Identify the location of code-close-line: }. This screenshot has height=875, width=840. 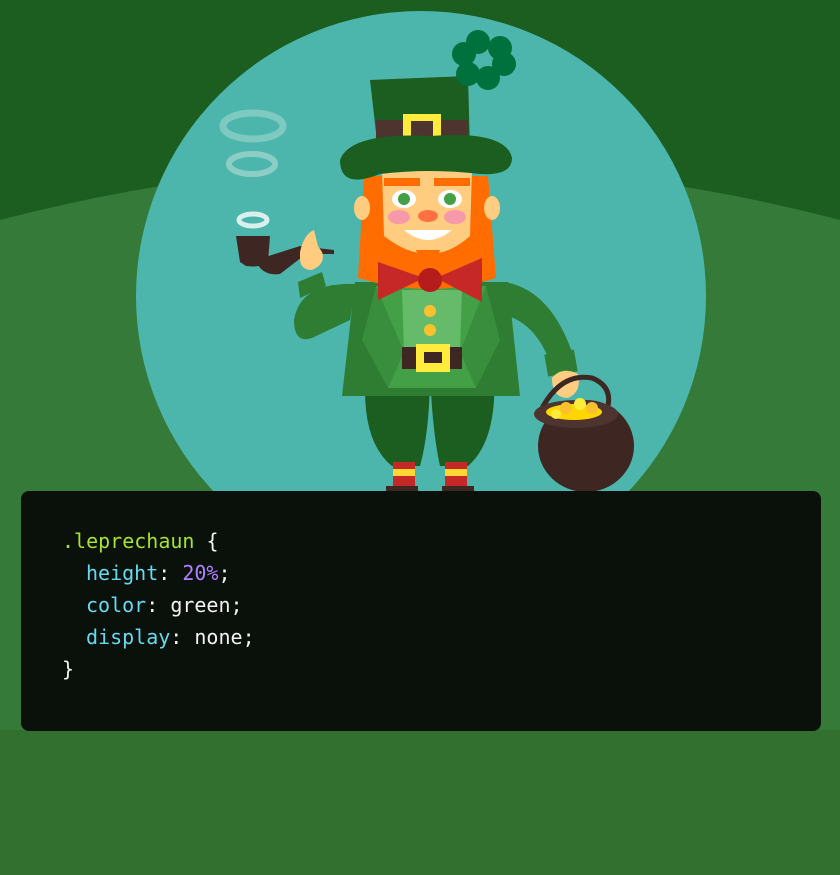
(441, 669).